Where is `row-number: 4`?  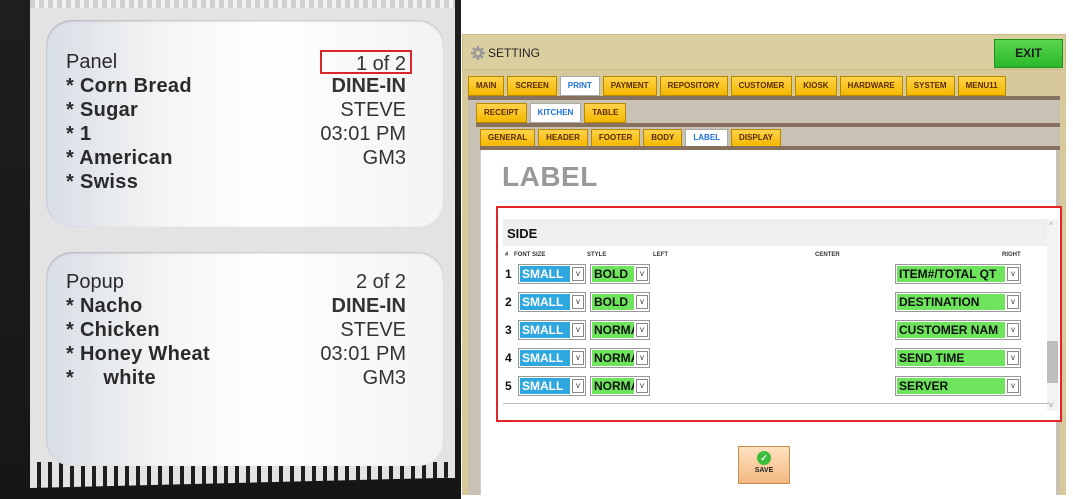
row-number: 4 is located at coordinates (508, 358).